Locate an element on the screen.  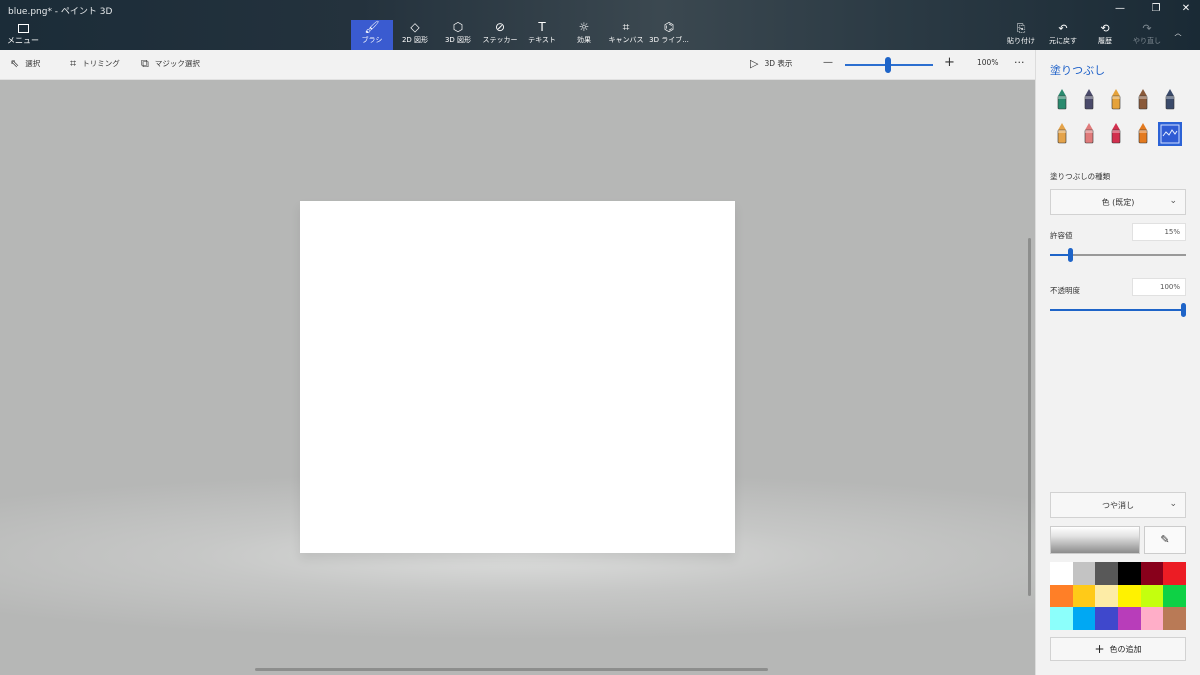
tool-label: テキスト is located at coordinates (542, 40).